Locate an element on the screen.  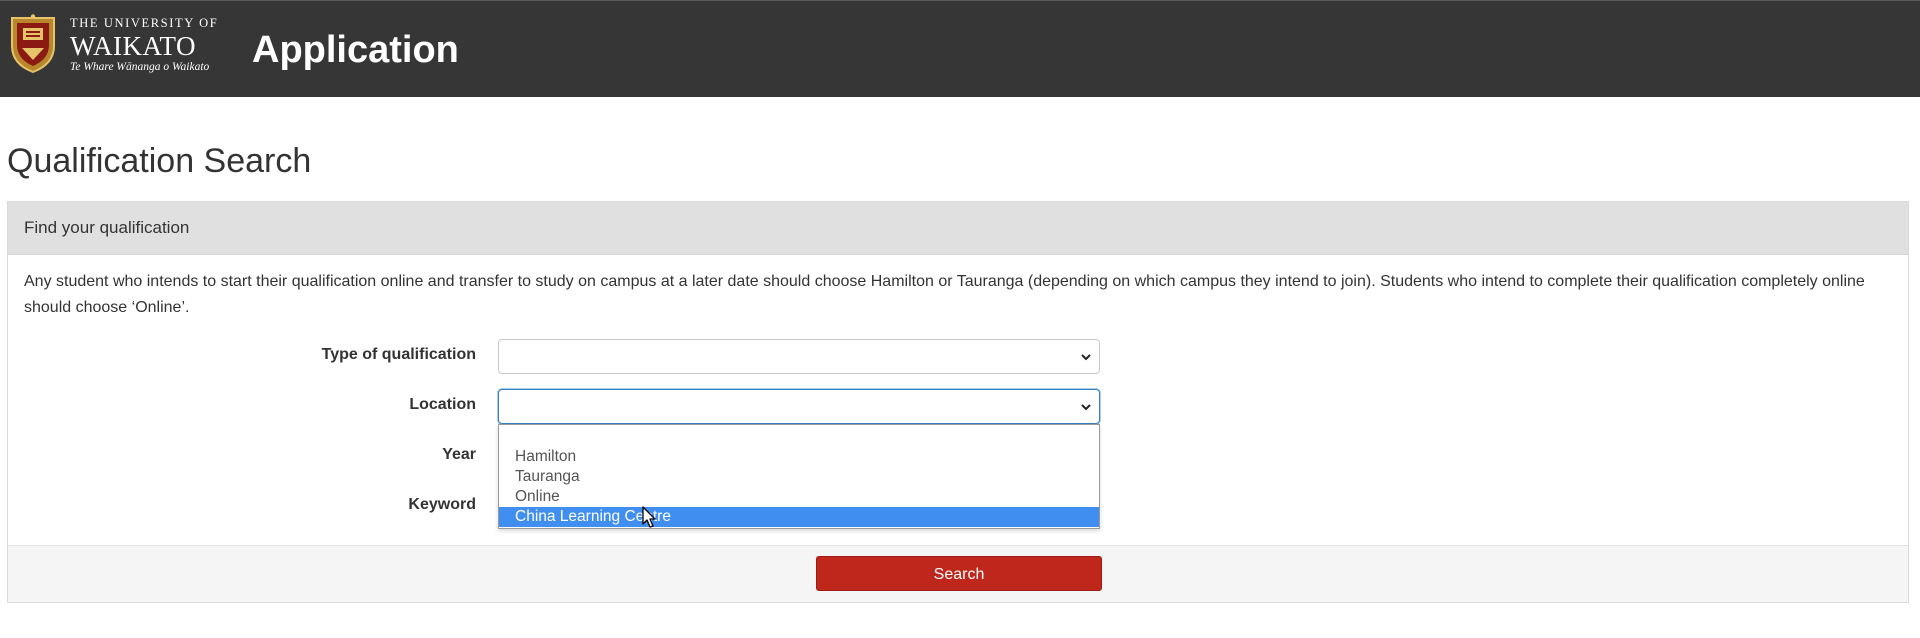
panel-footer: Search is located at coordinates (958, 573).